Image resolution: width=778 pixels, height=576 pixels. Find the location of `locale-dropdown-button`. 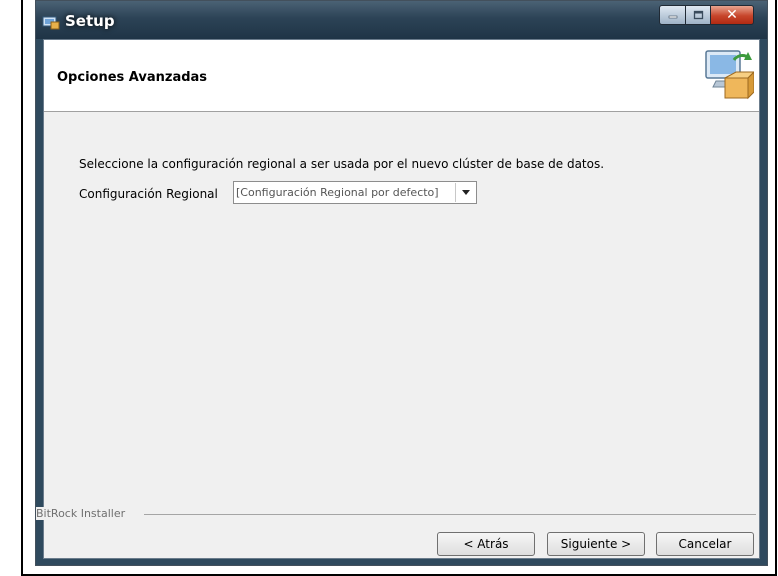

locale-dropdown-button is located at coordinates (465, 192).